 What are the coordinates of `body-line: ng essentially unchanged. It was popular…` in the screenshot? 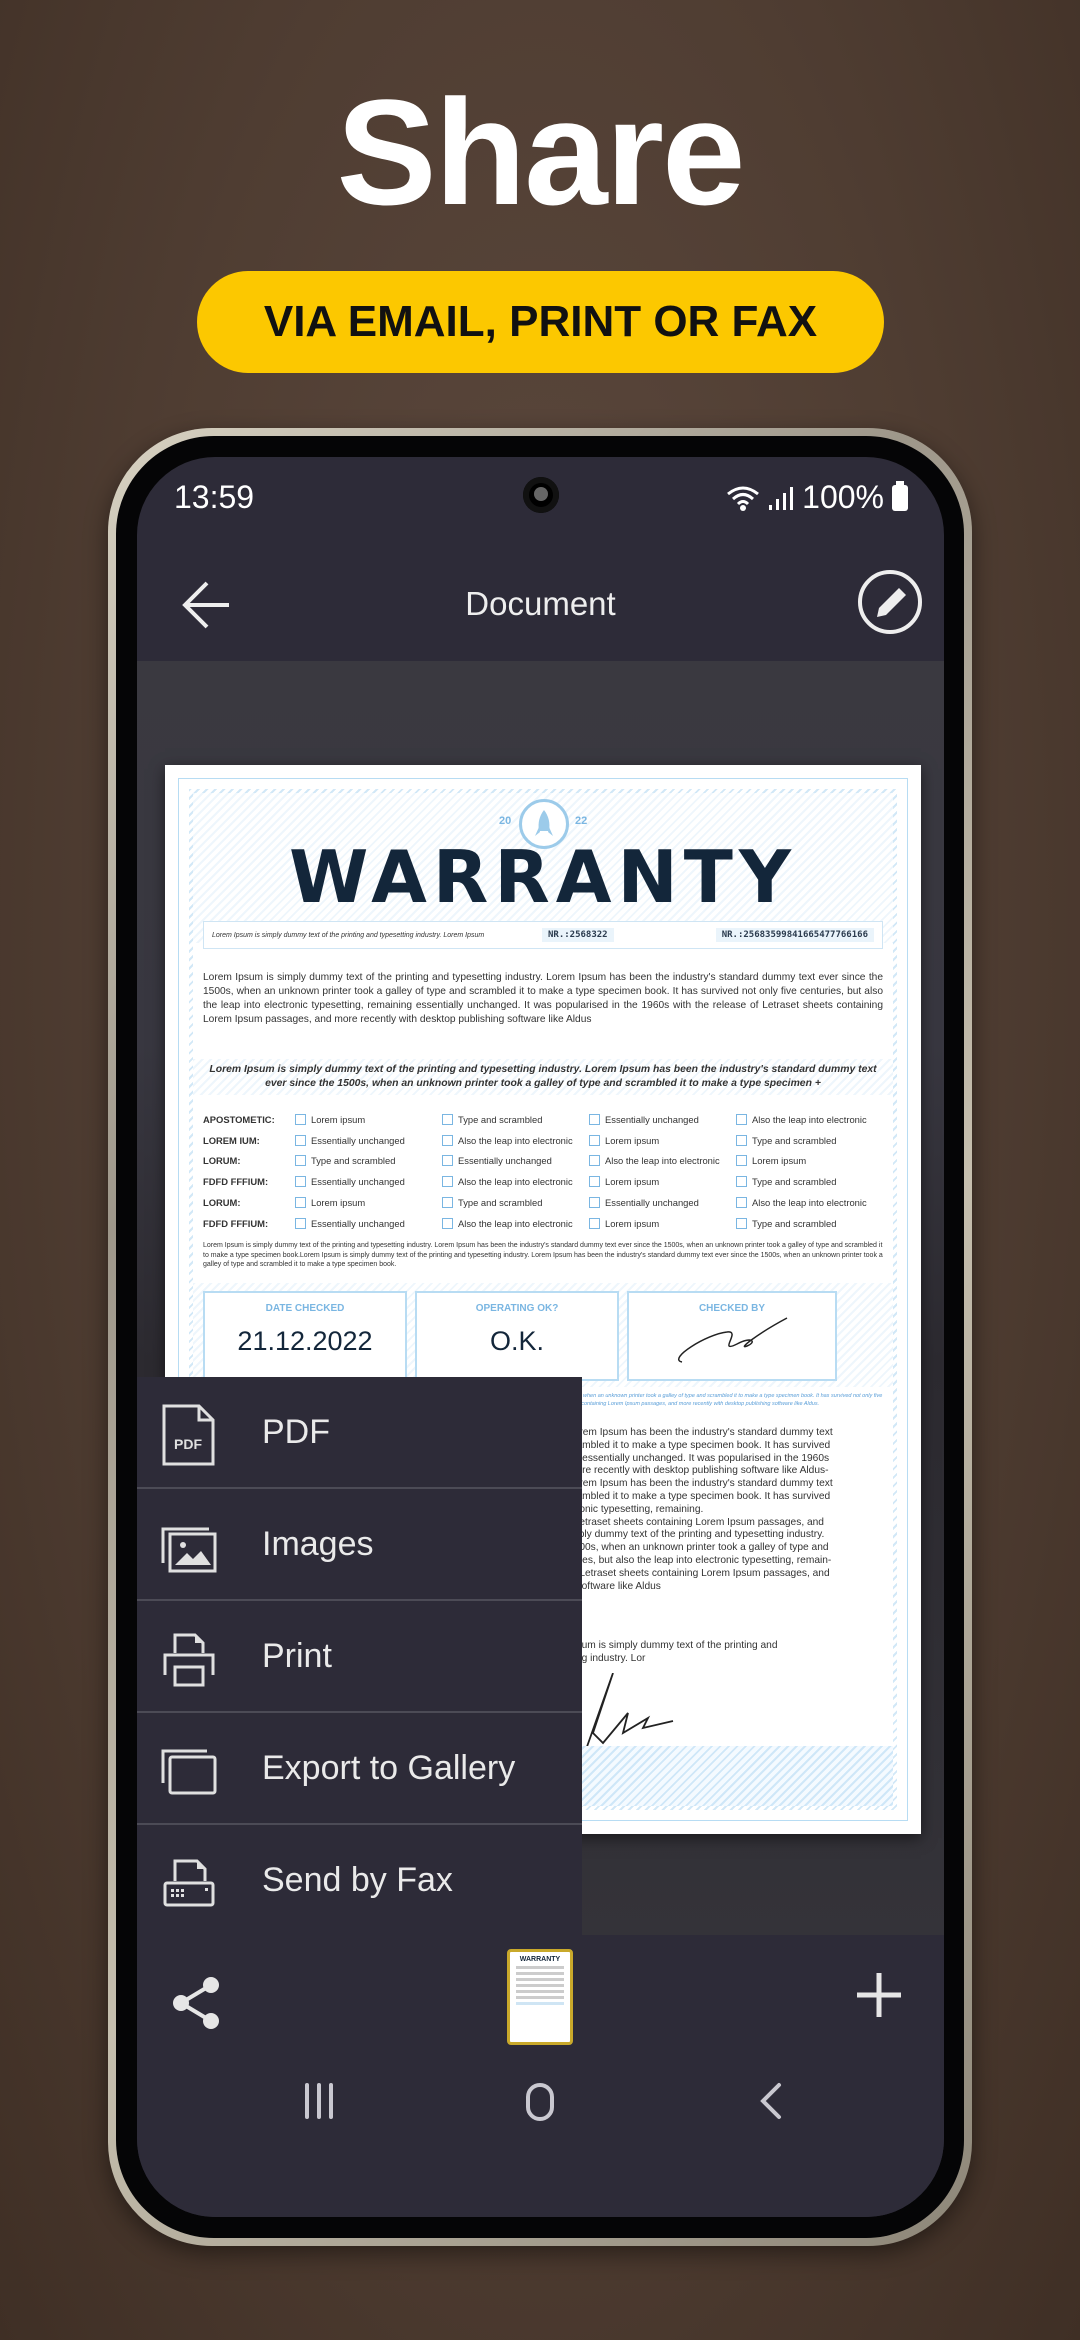 It's located at (699, 1458).